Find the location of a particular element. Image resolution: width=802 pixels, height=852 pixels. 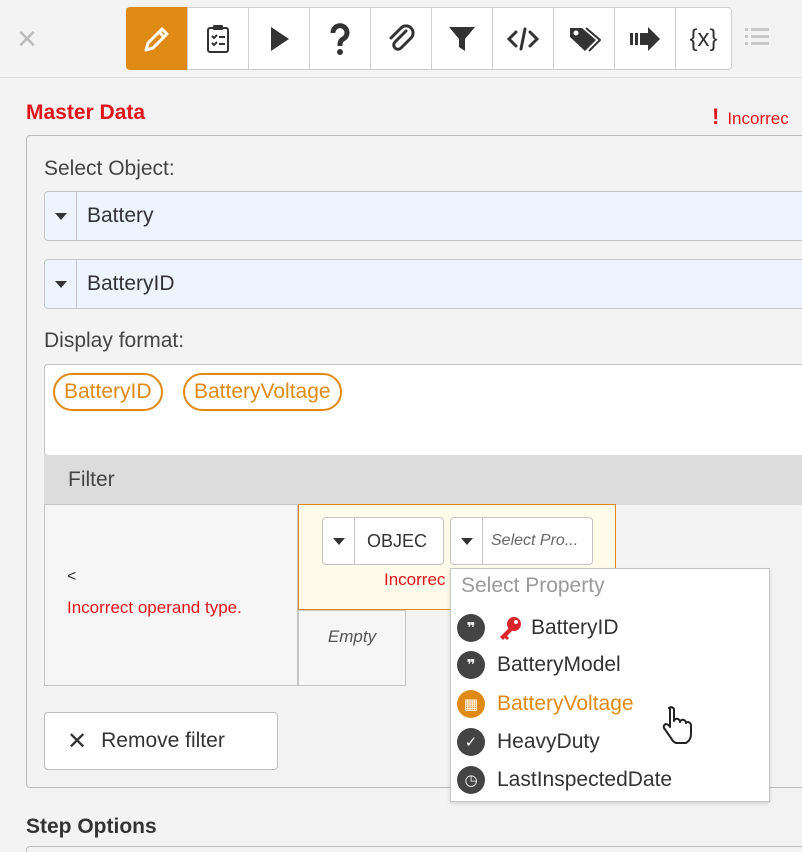

tool-checklist-button is located at coordinates (217, 38).